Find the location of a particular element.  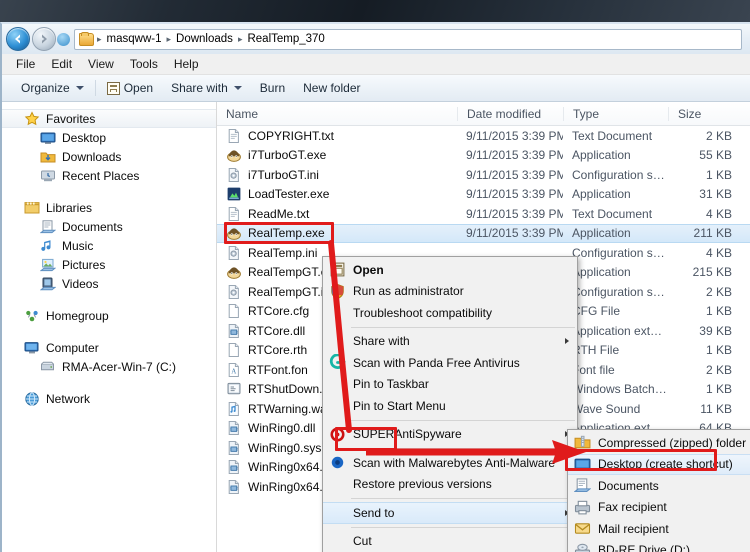

send-to-item-bd-re-drive-d-: BD-RE Drive (D:) is located at coordinates (659, 546).